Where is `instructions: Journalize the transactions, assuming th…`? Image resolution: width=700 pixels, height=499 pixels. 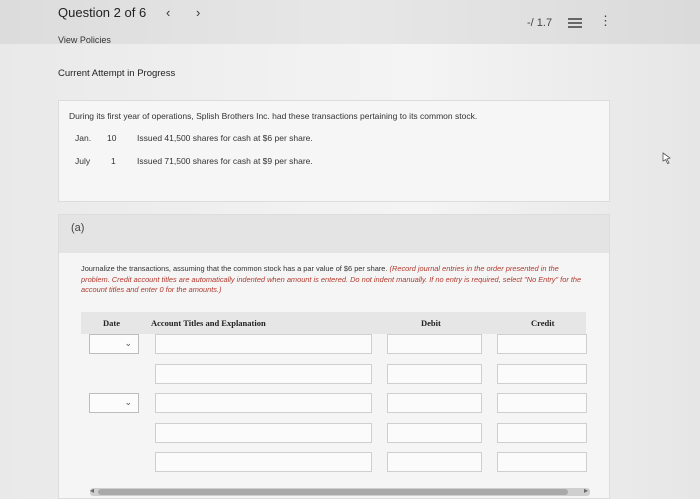
instructions: Journalize the transactions, assuming th… is located at coordinates (333, 280).